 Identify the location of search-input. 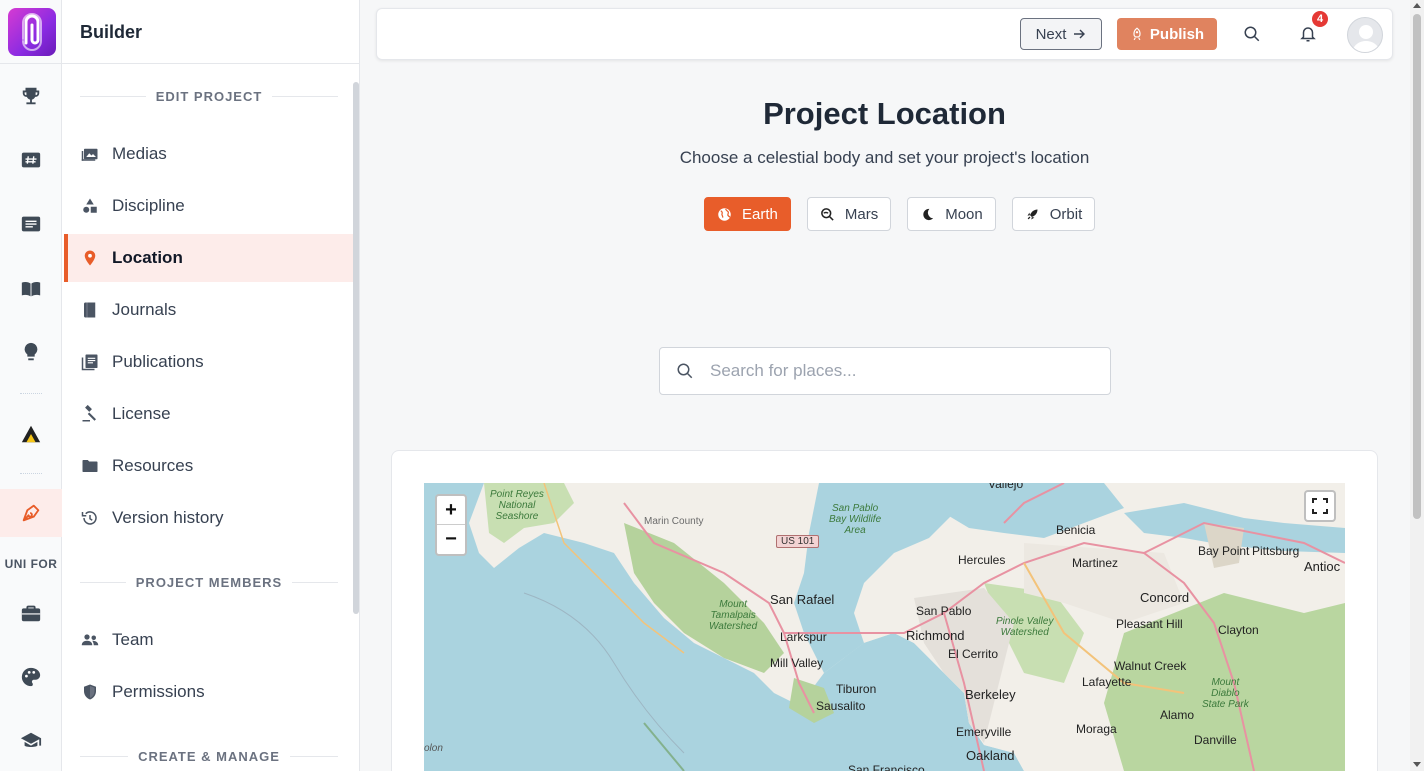
(900, 371).